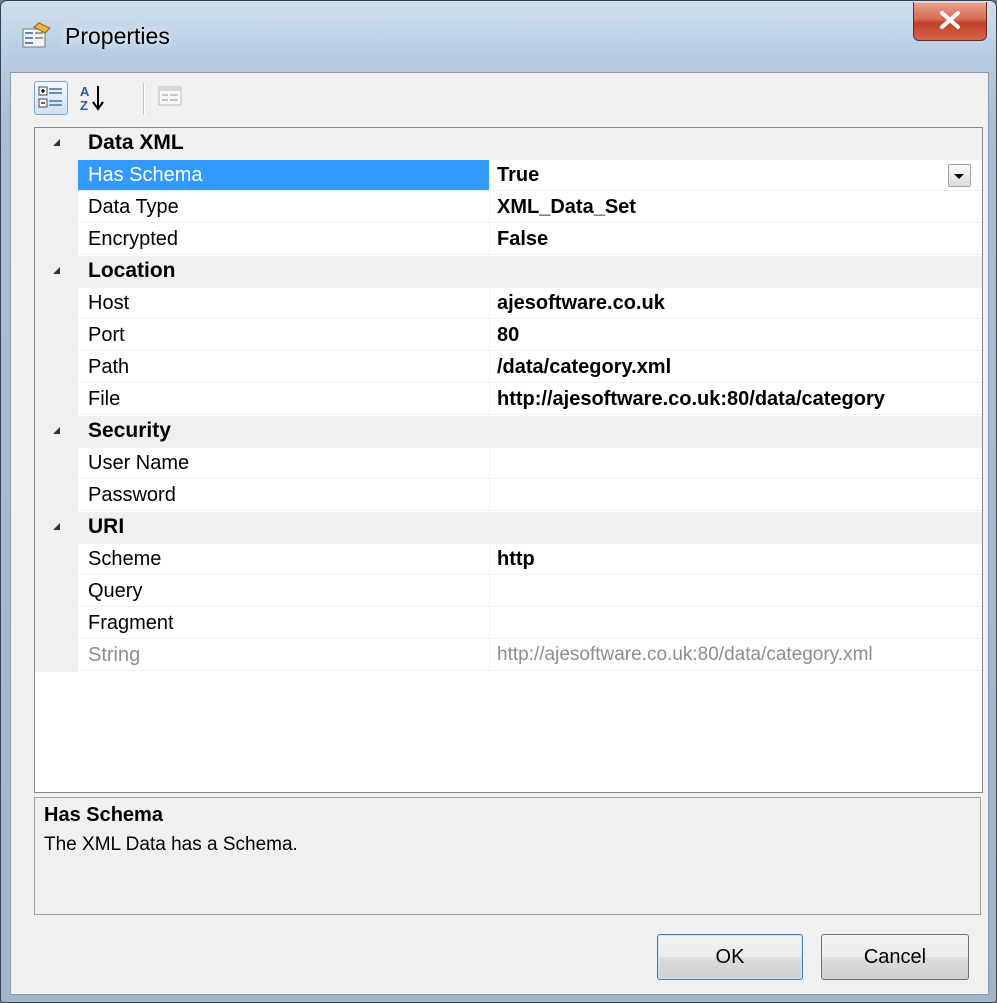  What do you see at coordinates (106, 526) in the screenshot?
I see `category-label: URI` at bounding box center [106, 526].